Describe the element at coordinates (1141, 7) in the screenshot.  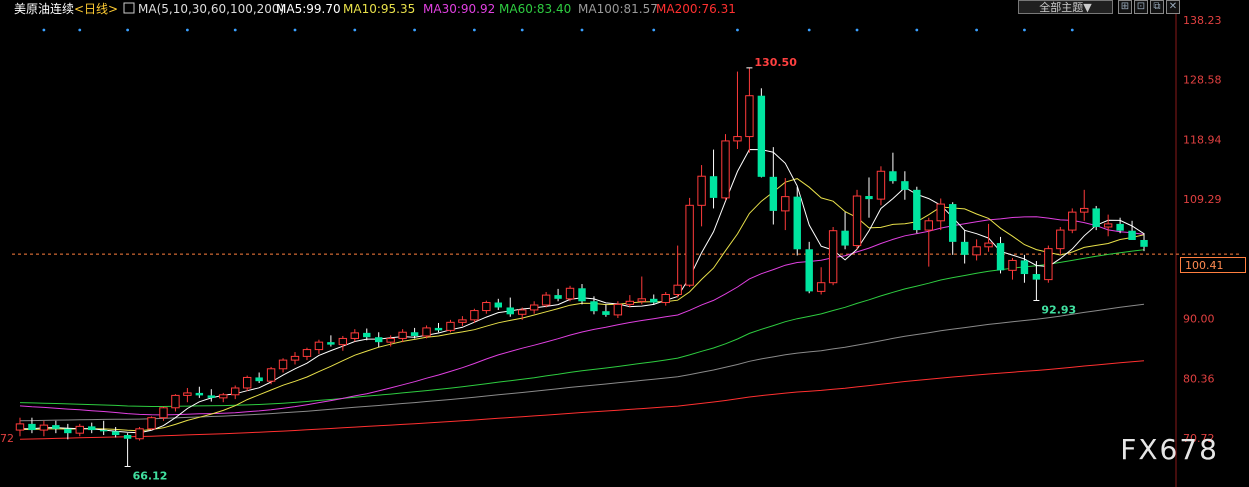
I see `zoom-out-icon: ⊡` at that location.